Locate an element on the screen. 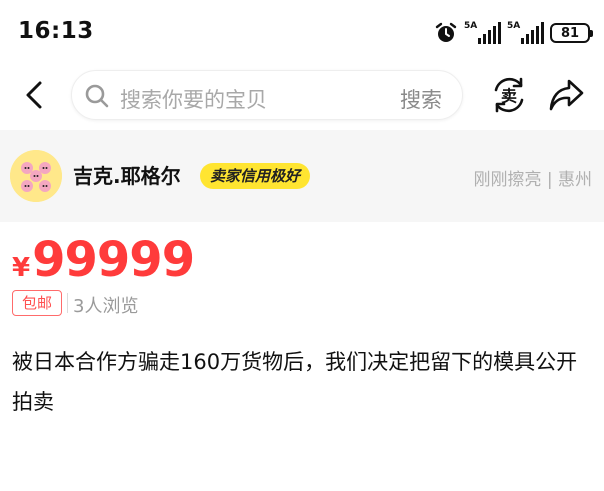  item-price: ¥ 99999 is located at coordinates (103, 260).